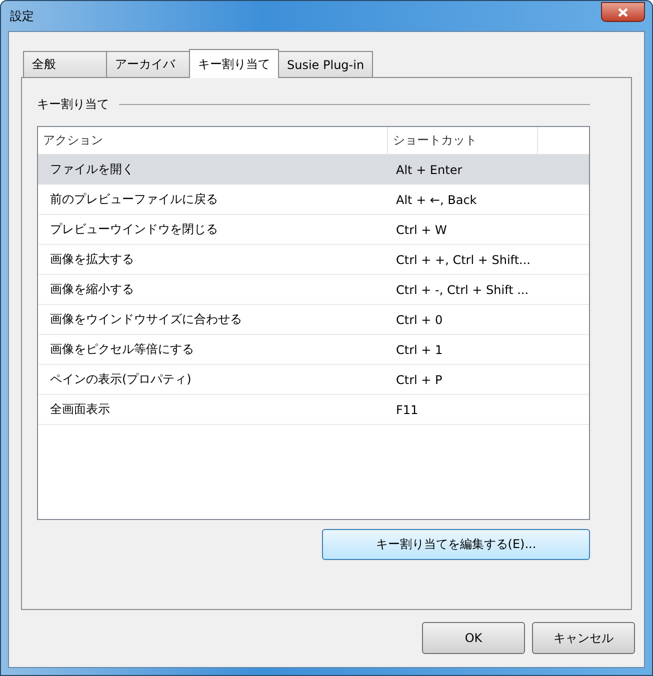 The height and width of the screenshot is (676, 653). Describe the element at coordinates (234, 63) in the screenshot. I see `tab: キー割り当て` at that location.